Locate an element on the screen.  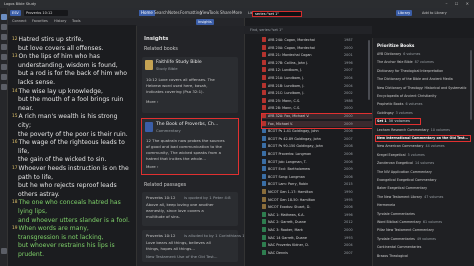
library-row: NICOT Gen 18-50: Hamilton 1995 is located at coordinates (317, 199).